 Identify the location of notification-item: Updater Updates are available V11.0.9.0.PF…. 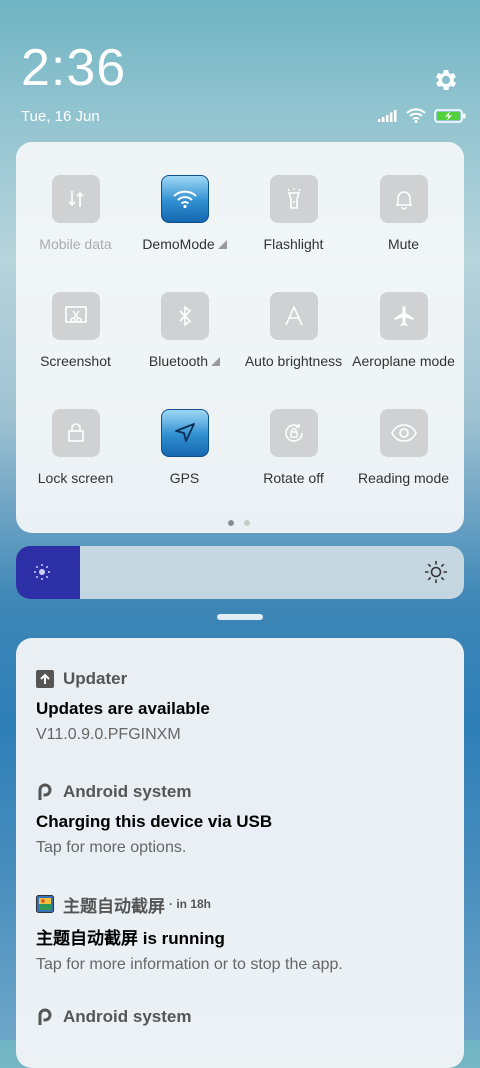
(246, 706).